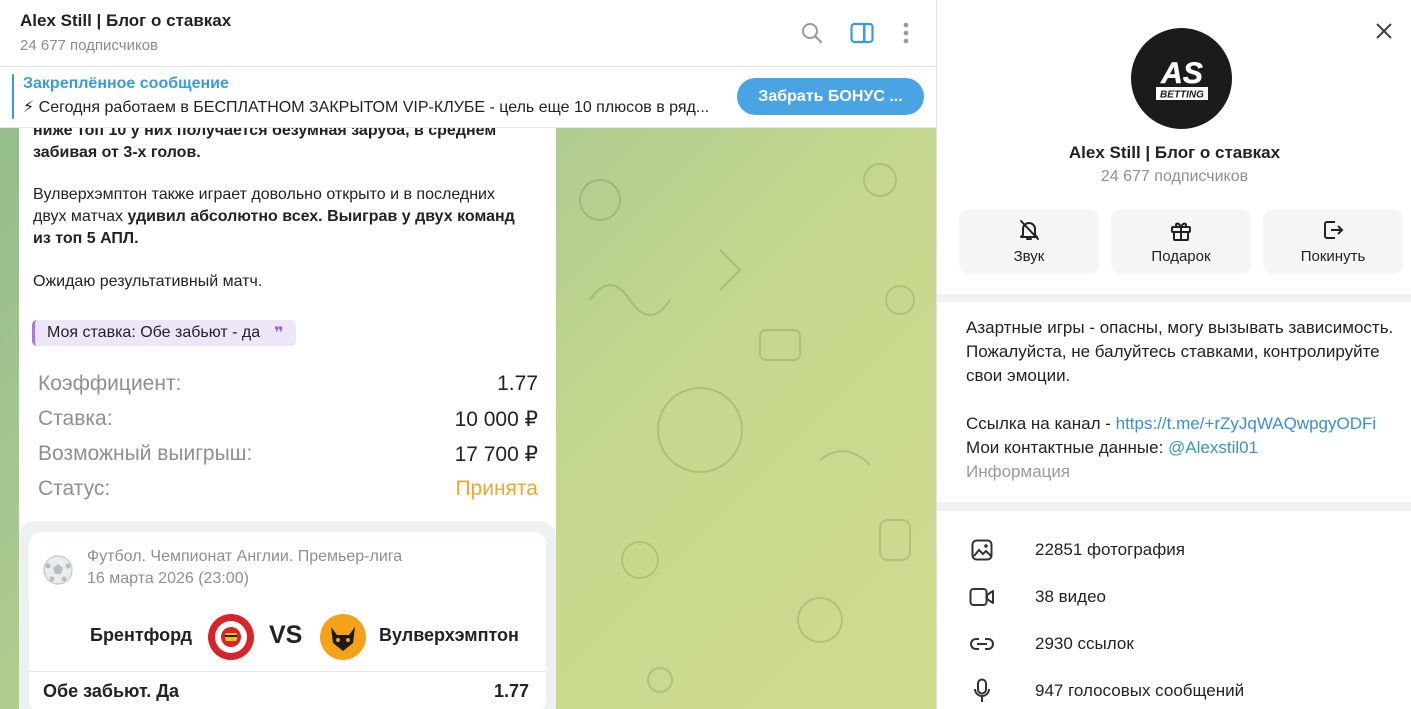 This screenshot has width=1411, height=709. What do you see at coordinates (288, 384) in the screenshot?
I see `odds-row: Коэффициент: 1.77` at bounding box center [288, 384].